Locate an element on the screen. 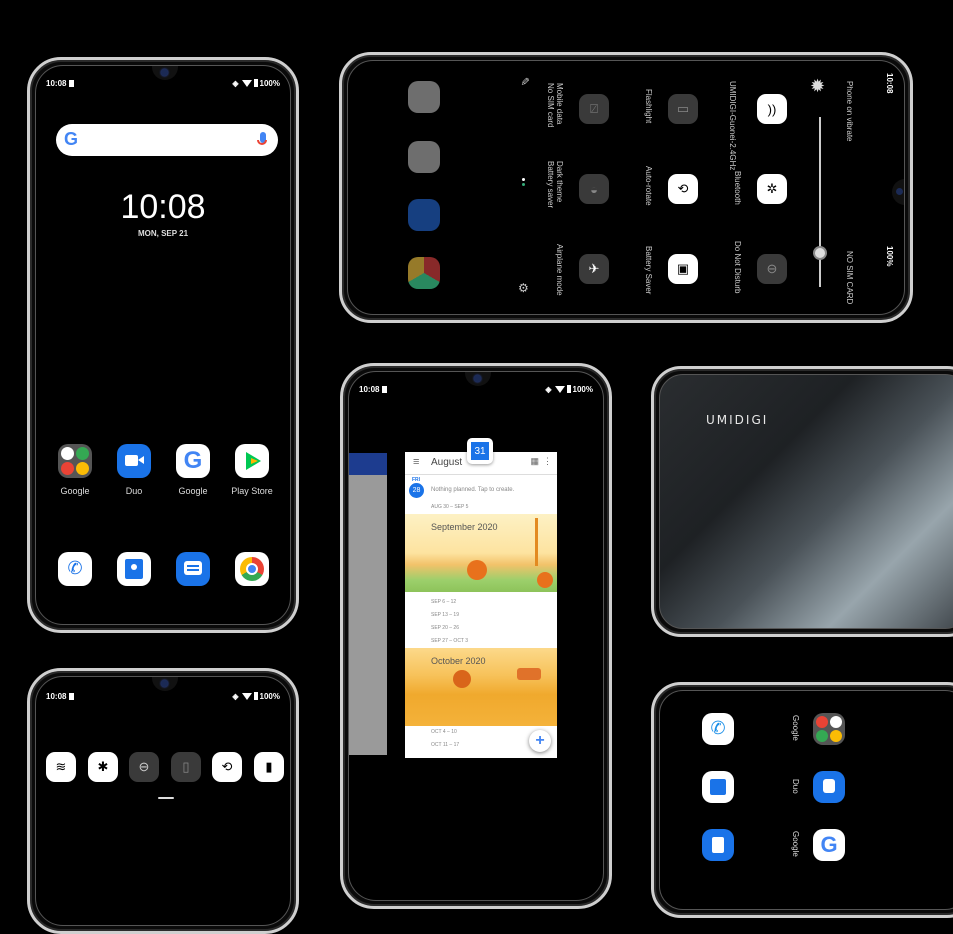 The image size is (953, 934). week-row: SEP 20 – 26 is located at coordinates (481, 628).